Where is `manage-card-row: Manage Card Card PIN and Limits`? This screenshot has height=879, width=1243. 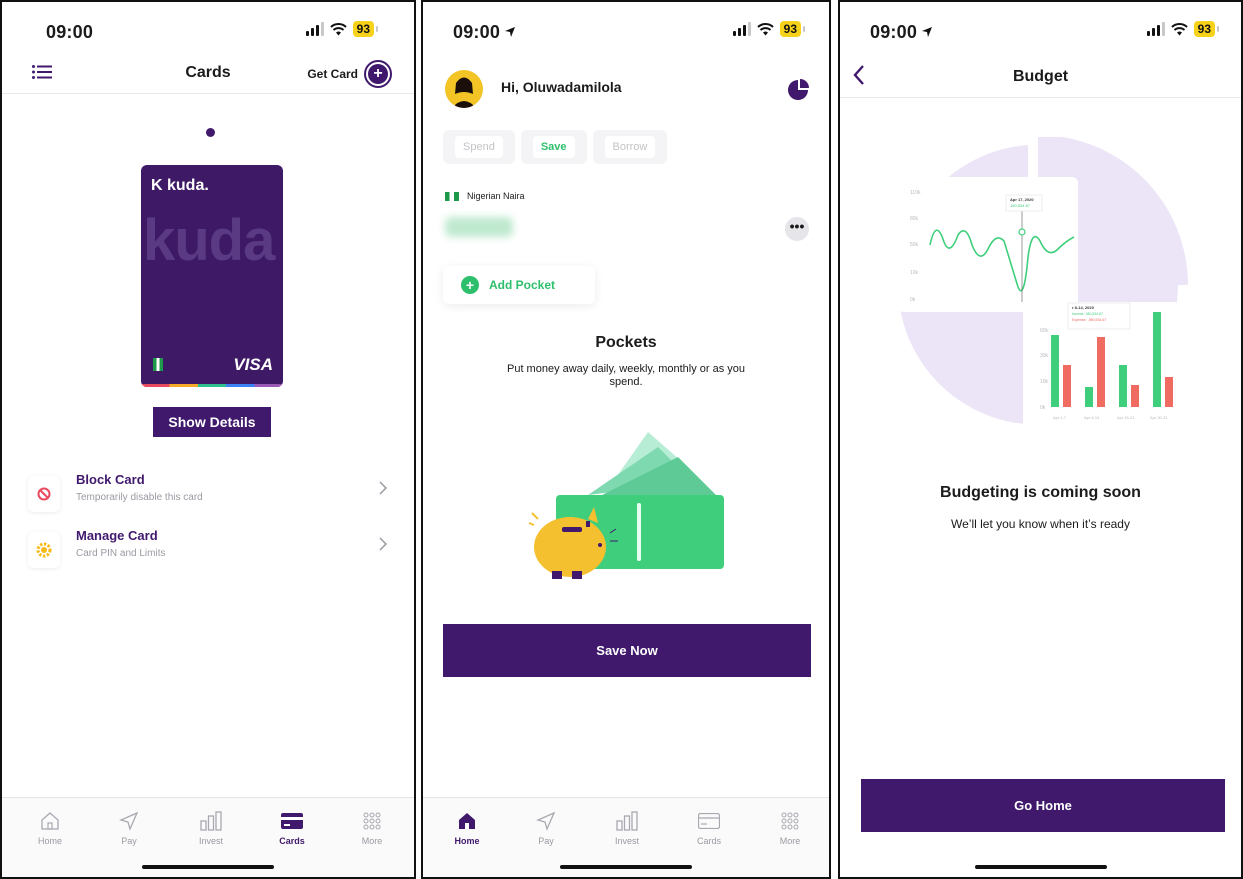
manage-card-row: Manage Card Card PIN and Limits is located at coordinates (211, 551).